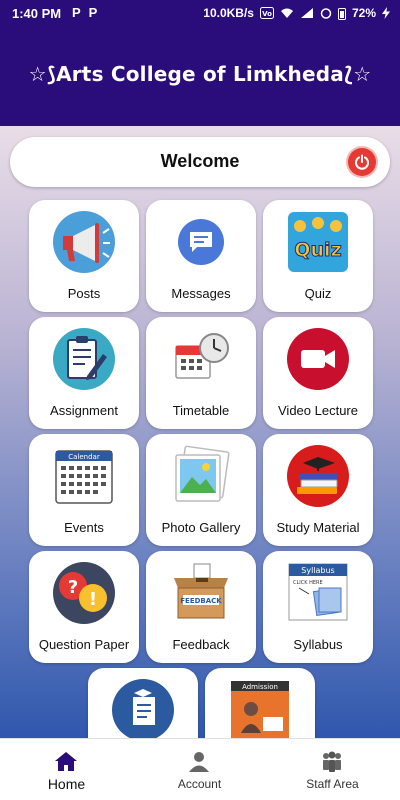 This screenshot has height=800, width=400. Describe the element at coordinates (306, 13) in the screenshot. I see `signal-icon` at that location.